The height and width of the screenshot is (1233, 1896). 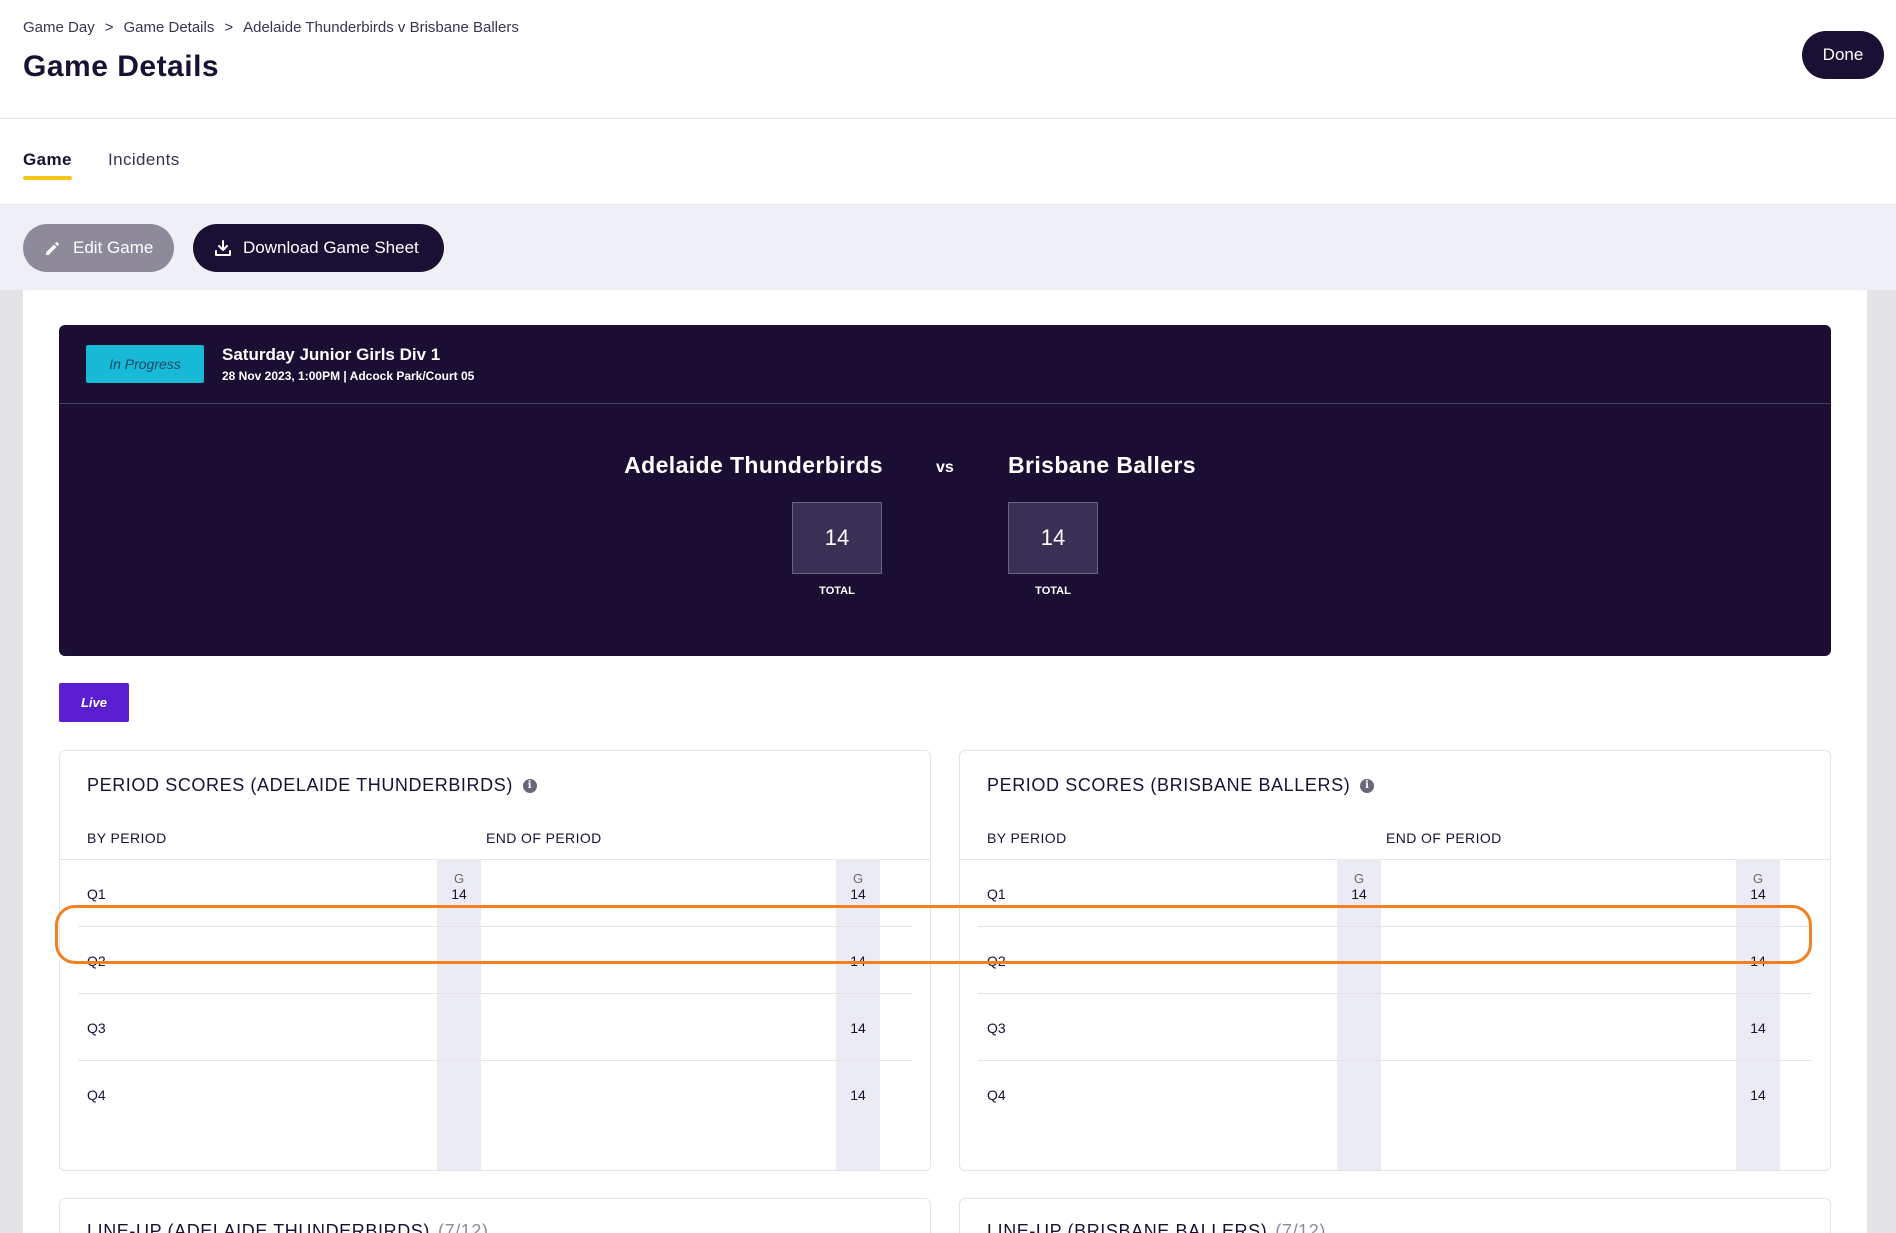 I want to click on panel-title-text: PERIOD SCORES (BRISBANE BALLERS), so click(x=1169, y=785).